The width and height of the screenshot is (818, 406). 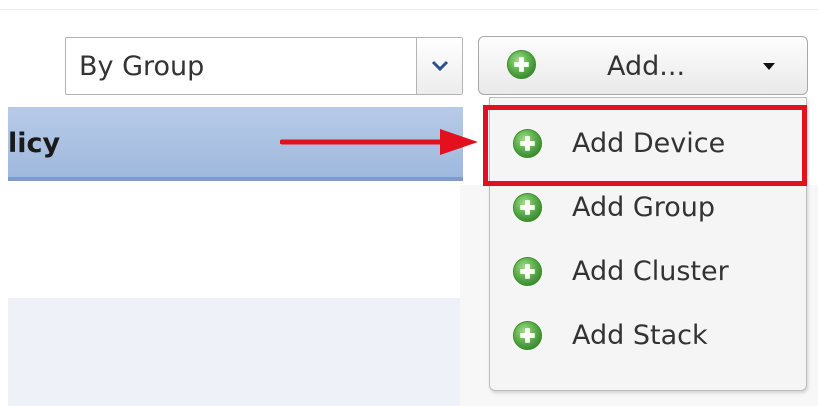 I want to click on group-by-select: By Group, so click(x=264, y=66).